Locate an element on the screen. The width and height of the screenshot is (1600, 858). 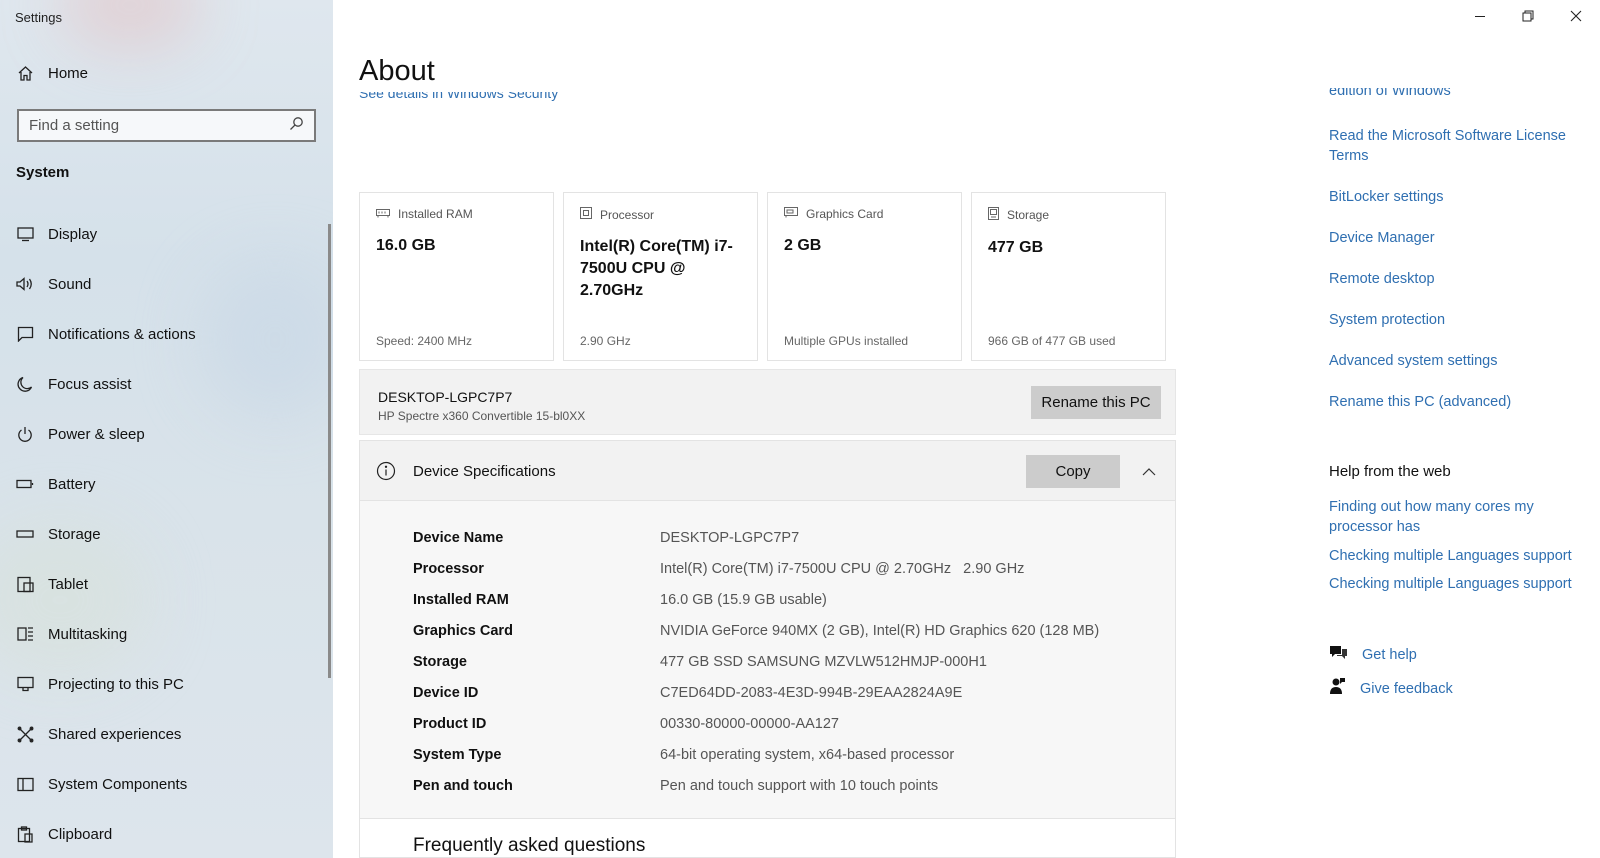
remote-desktop-link: Remote desktop is located at coordinates (1456, 279).